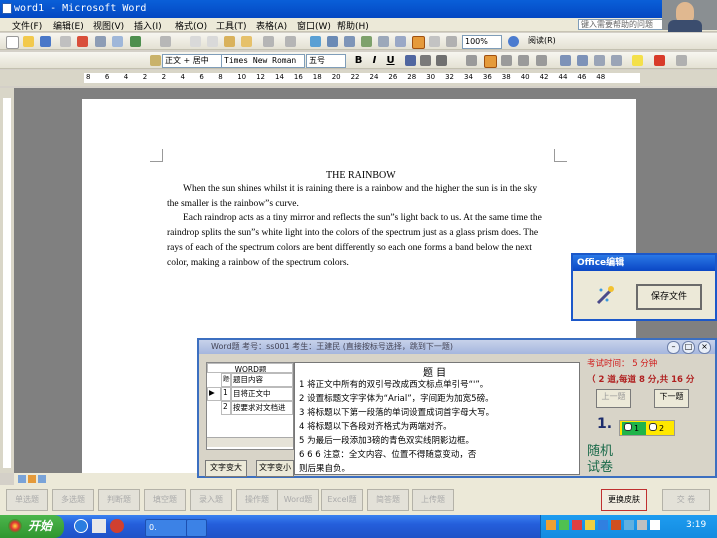 The height and width of the screenshot is (538, 717). Describe the element at coordinates (275, 468) in the screenshot. I see `text-smaller-button: 文字变小` at that location.